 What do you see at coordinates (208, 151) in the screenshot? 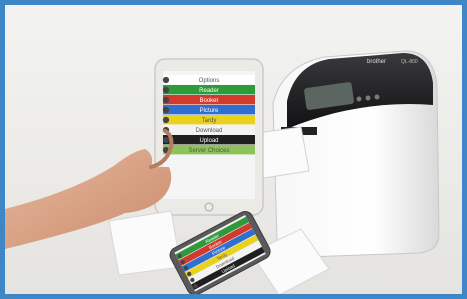
I see `tablet-menu-label: Server Choices` at bounding box center [208, 151].